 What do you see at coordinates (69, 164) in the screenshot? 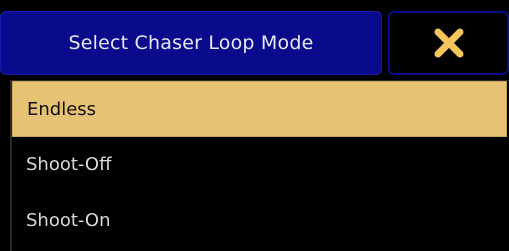
I see `option-label: Shoot-Off` at bounding box center [69, 164].